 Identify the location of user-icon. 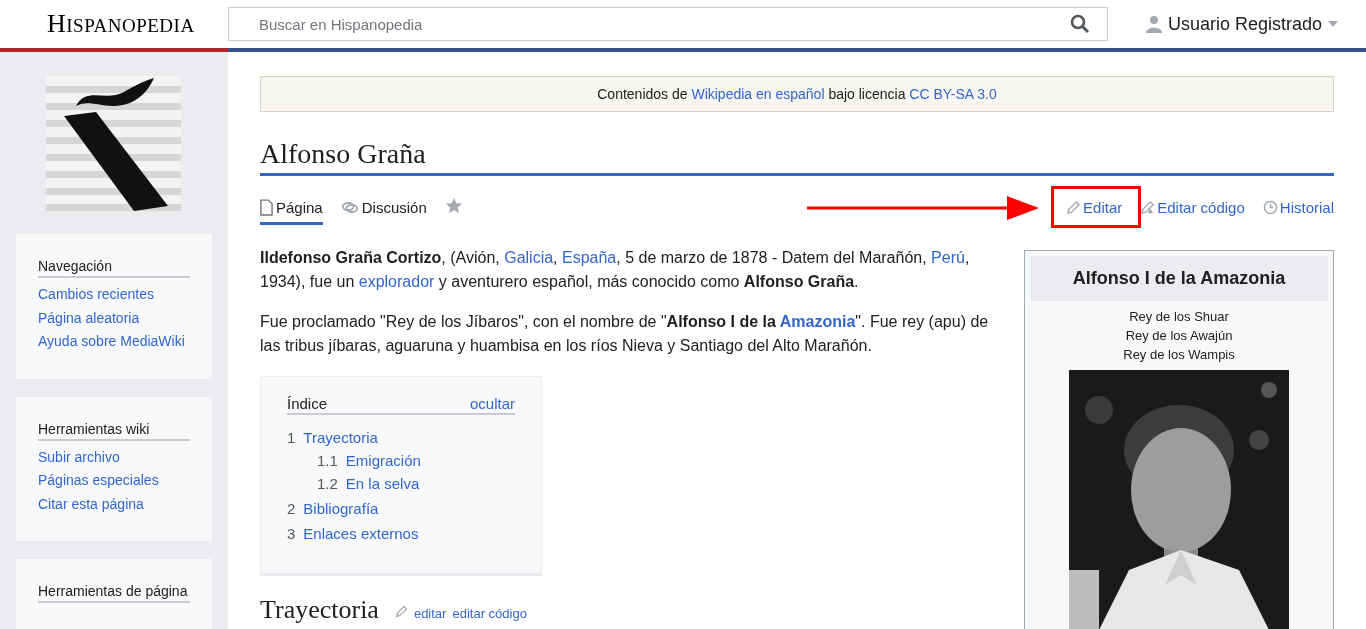
(1154, 24).